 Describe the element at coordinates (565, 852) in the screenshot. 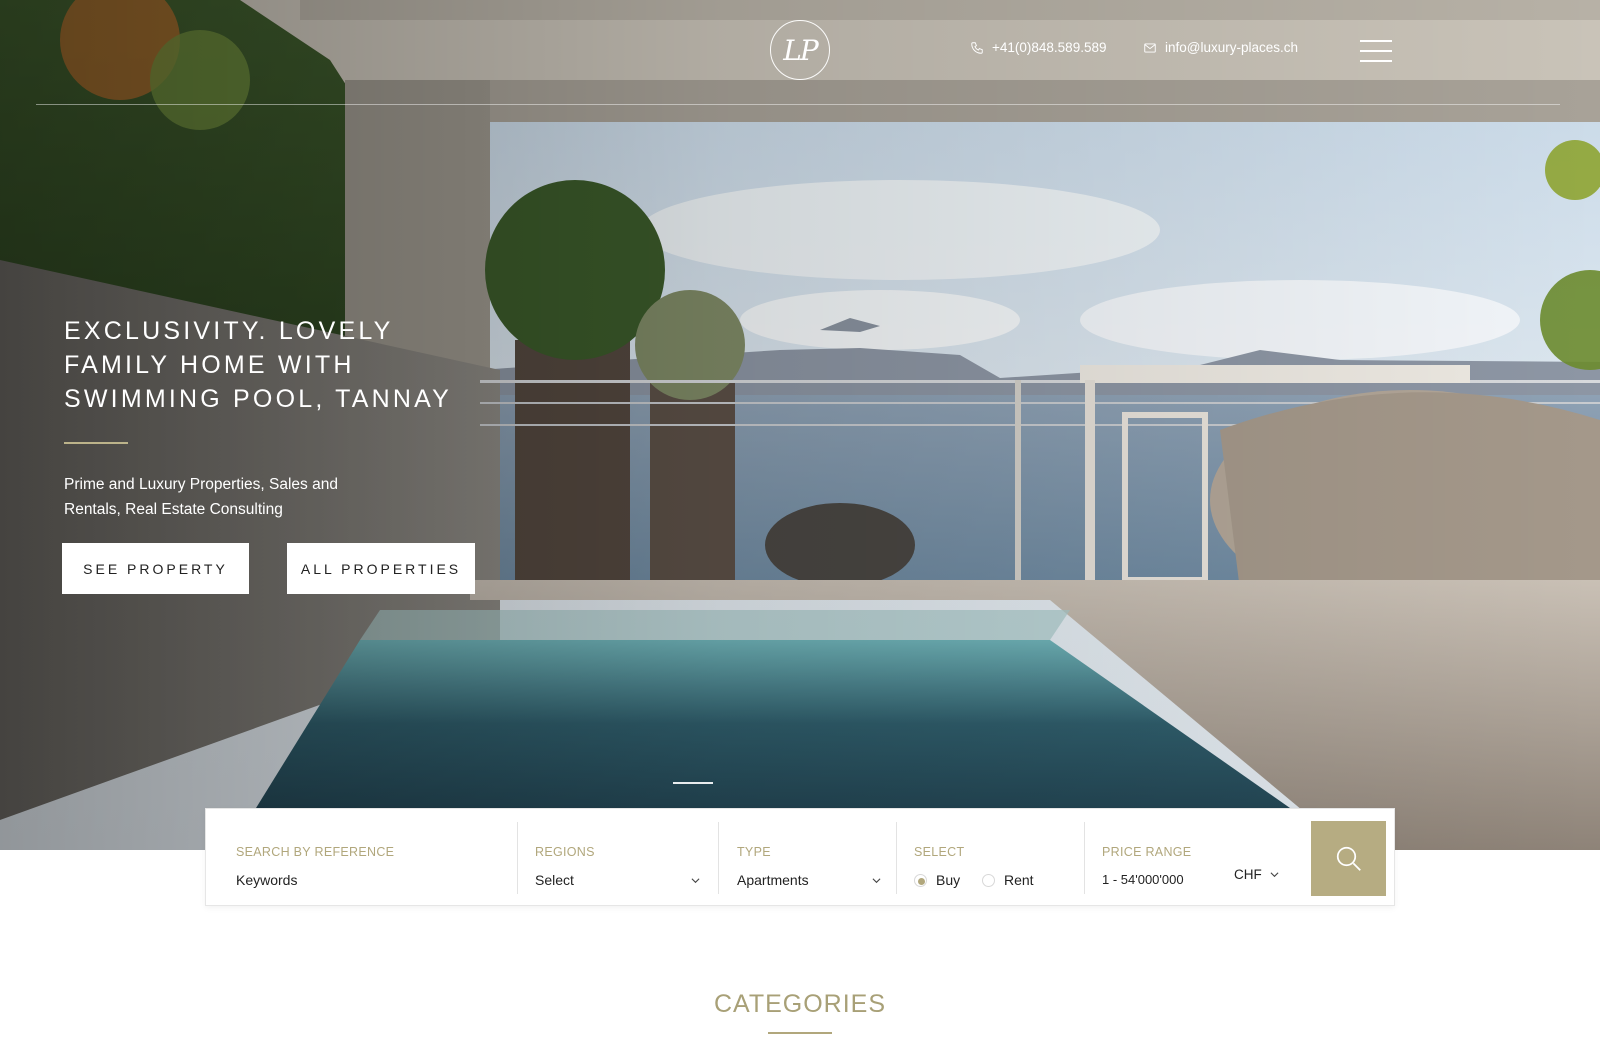

I see `regions-label: REGIONS` at that location.